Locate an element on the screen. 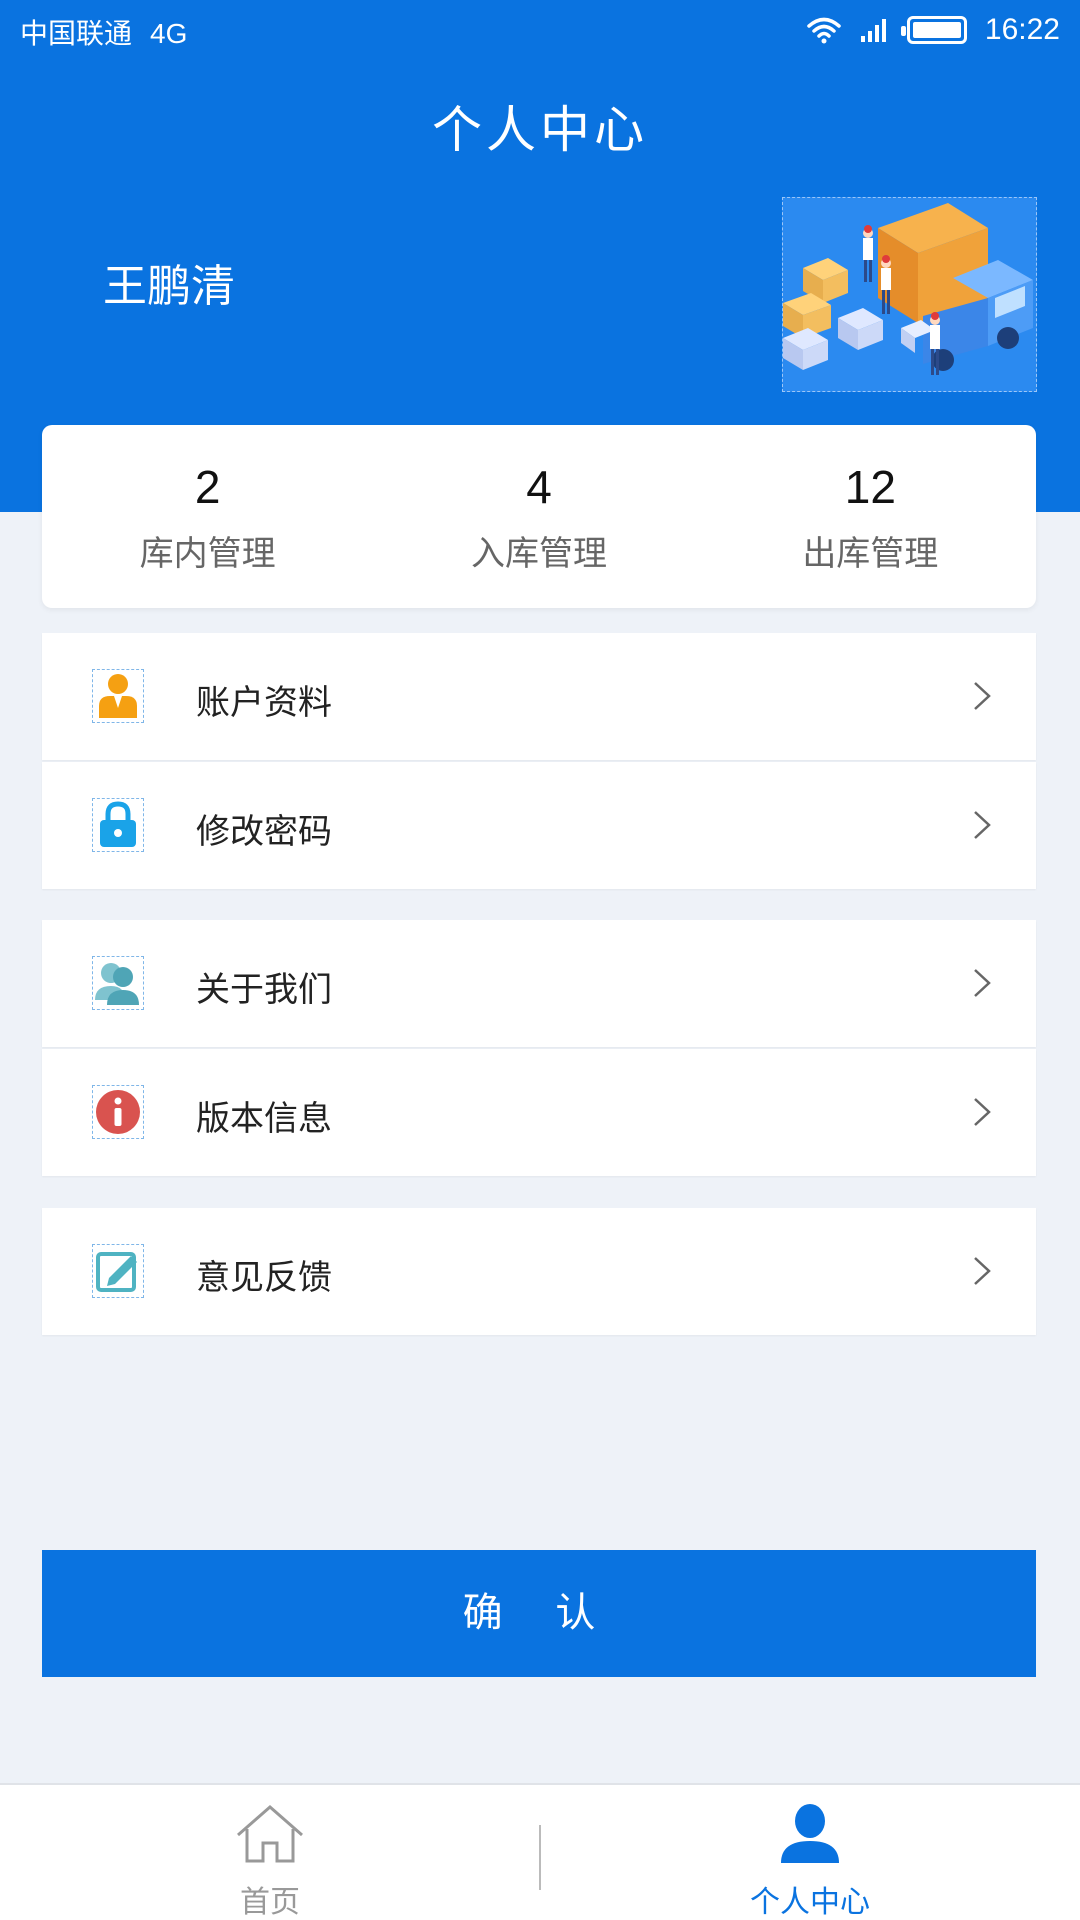 The width and height of the screenshot is (1080, 1920). carrier-info: 中国联通 4G is located at coordinates (103, 32).